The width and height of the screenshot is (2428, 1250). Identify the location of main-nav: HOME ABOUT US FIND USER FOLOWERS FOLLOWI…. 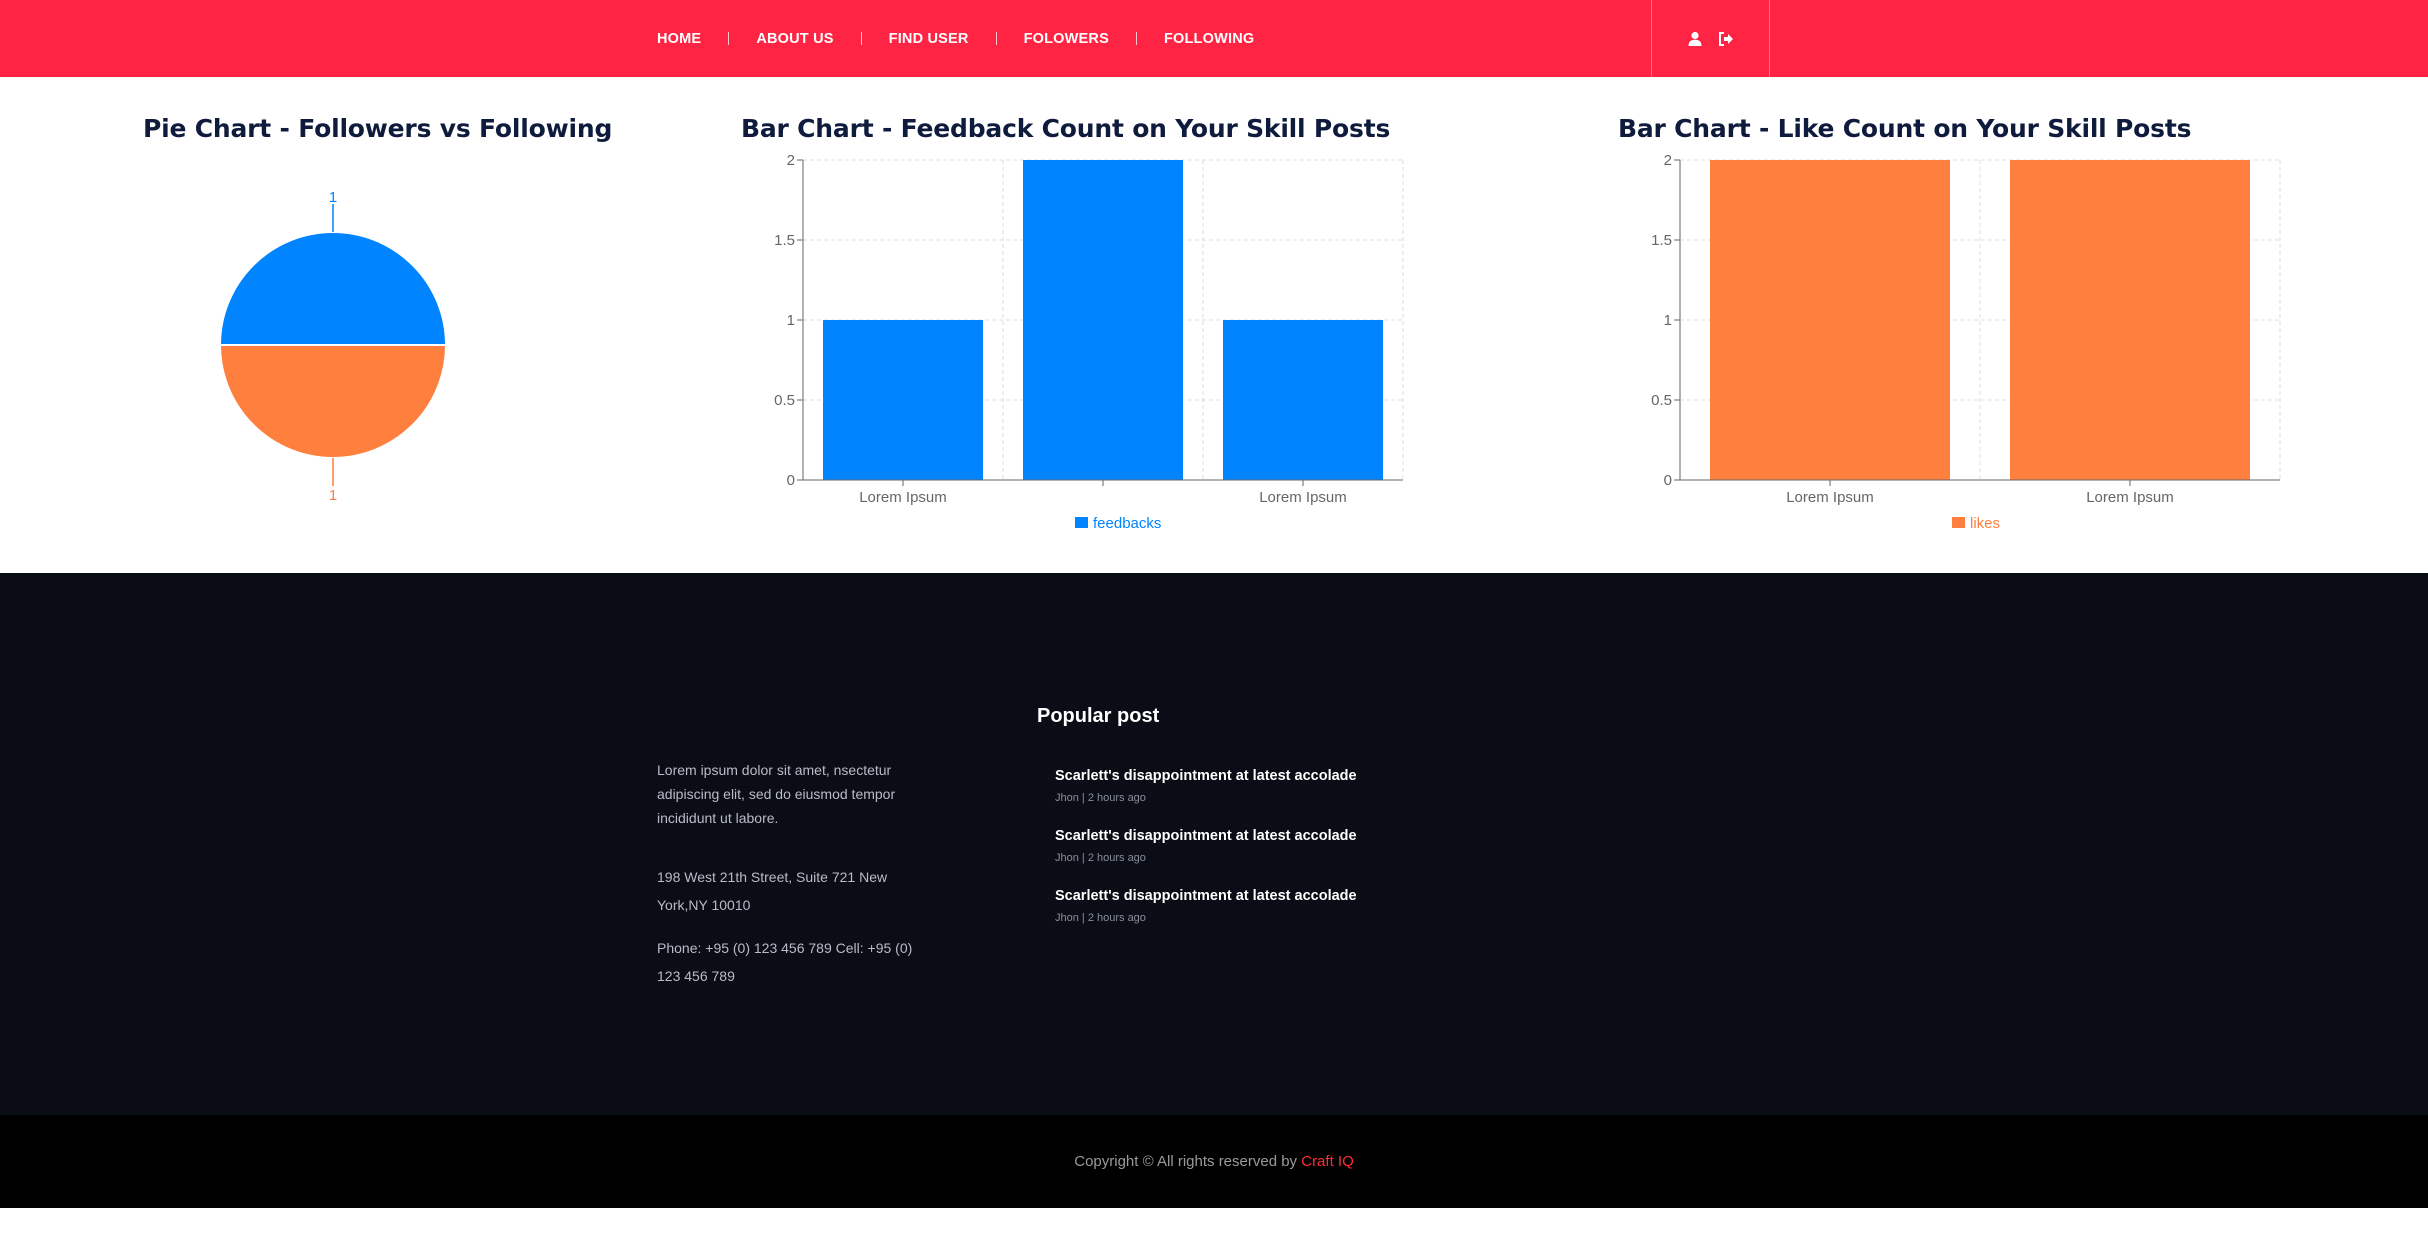
(955, 38).